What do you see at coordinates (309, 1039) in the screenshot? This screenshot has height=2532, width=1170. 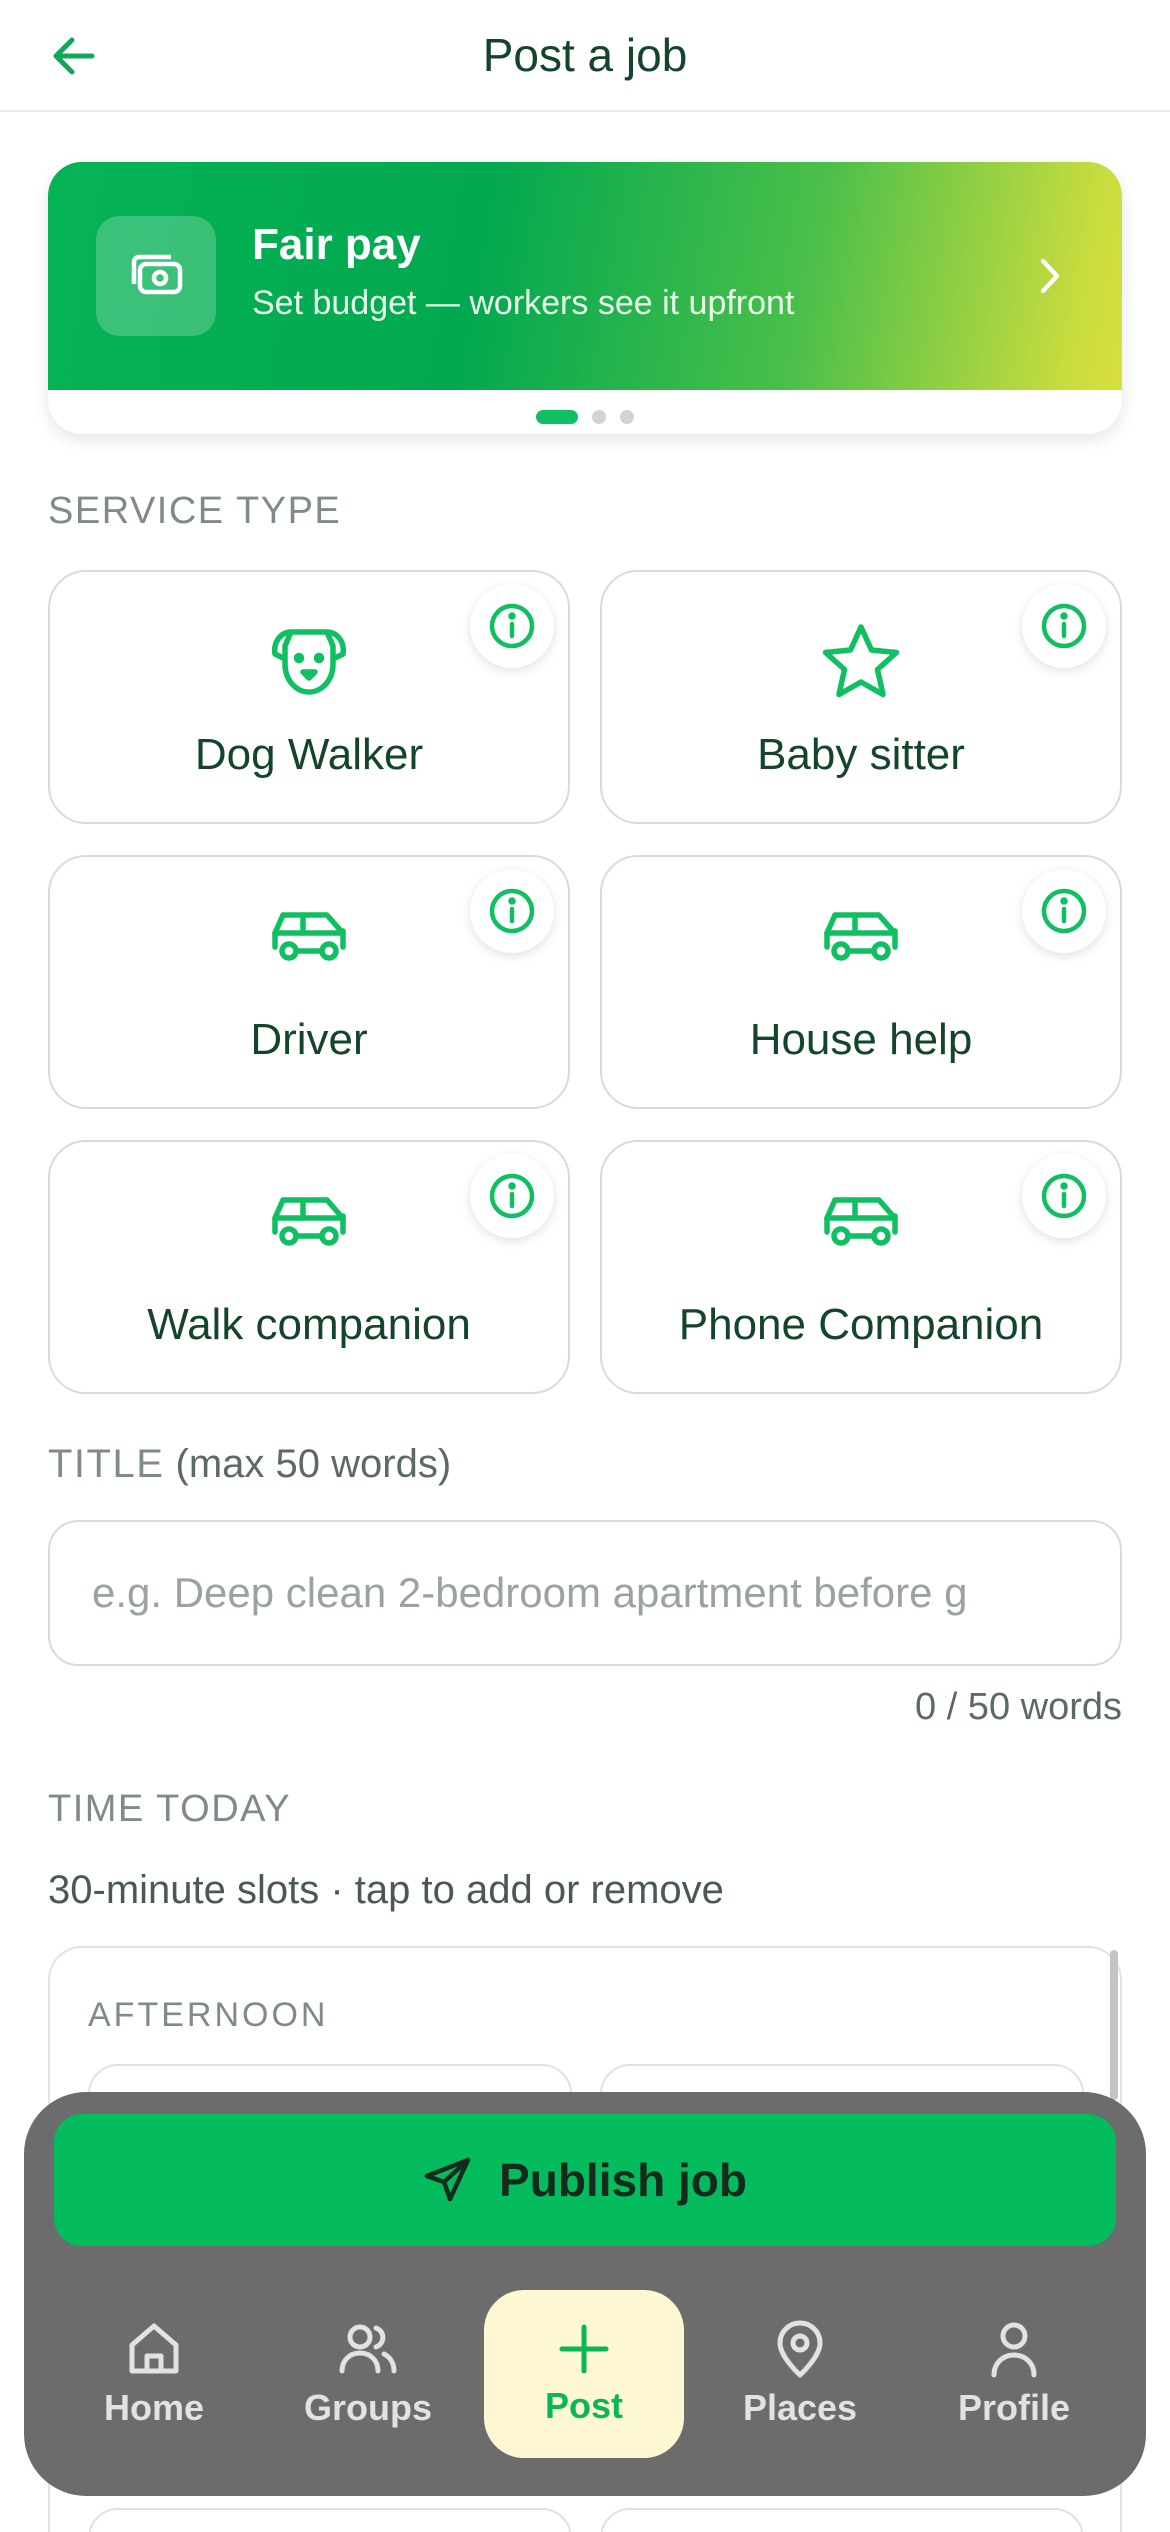 I see `service-label: Driver` at bounding box center [309, 1039].